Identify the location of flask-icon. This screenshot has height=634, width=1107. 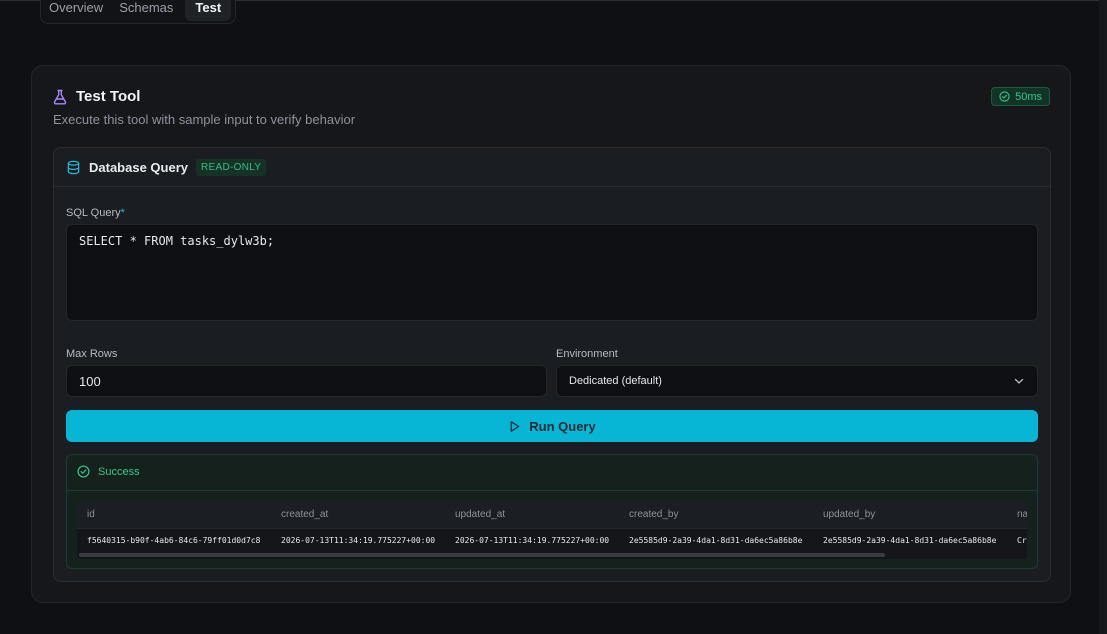
(60, 96).